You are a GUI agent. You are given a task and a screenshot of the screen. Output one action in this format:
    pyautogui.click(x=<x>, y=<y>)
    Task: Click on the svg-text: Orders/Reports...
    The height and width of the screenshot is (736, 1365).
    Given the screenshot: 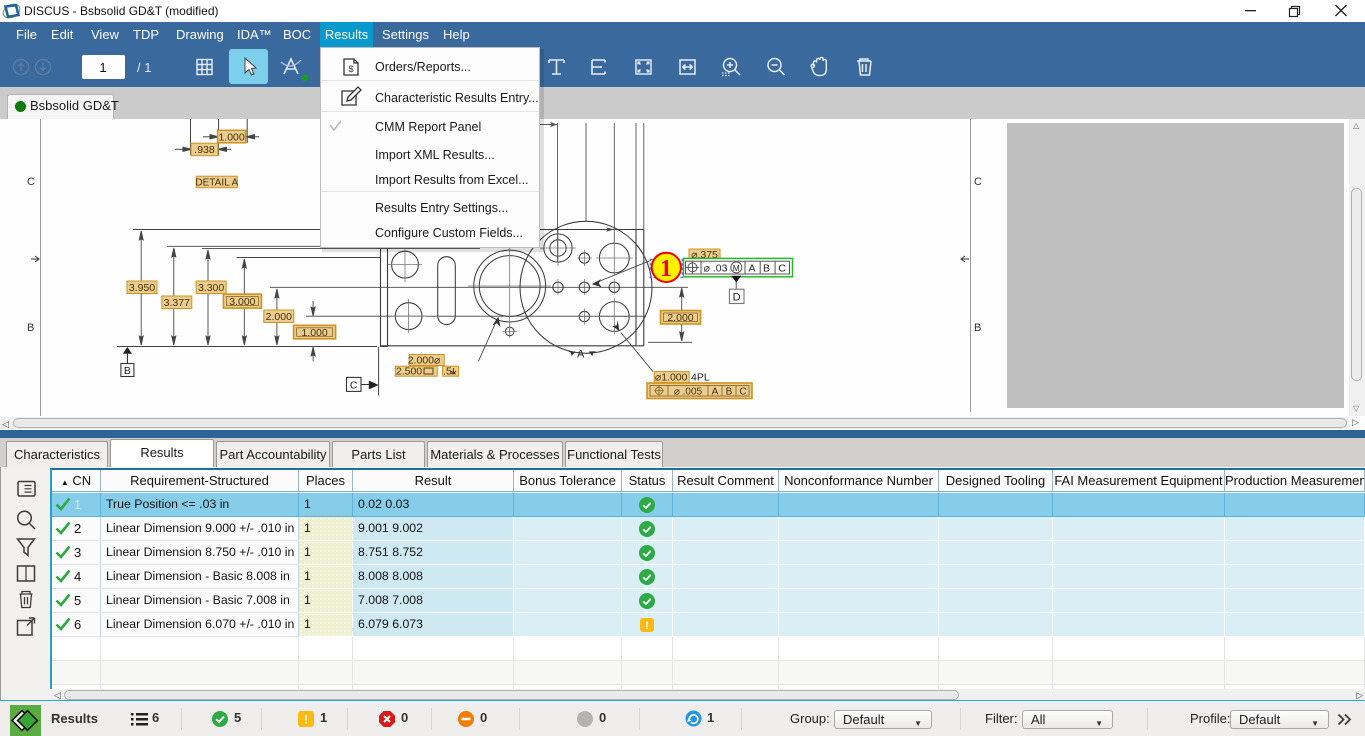 What is the action you would take?
    pyautogui.click(x=423, y=67)
    